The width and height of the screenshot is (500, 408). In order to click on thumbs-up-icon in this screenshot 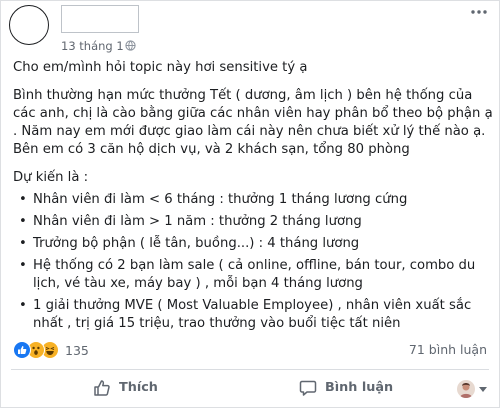, I will do `click(102, 388)`.